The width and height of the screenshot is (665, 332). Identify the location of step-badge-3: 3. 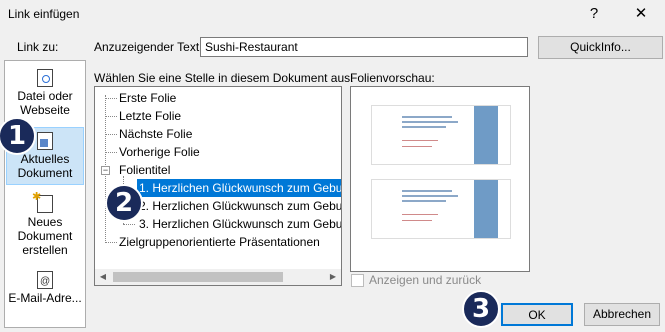
(481, 309).